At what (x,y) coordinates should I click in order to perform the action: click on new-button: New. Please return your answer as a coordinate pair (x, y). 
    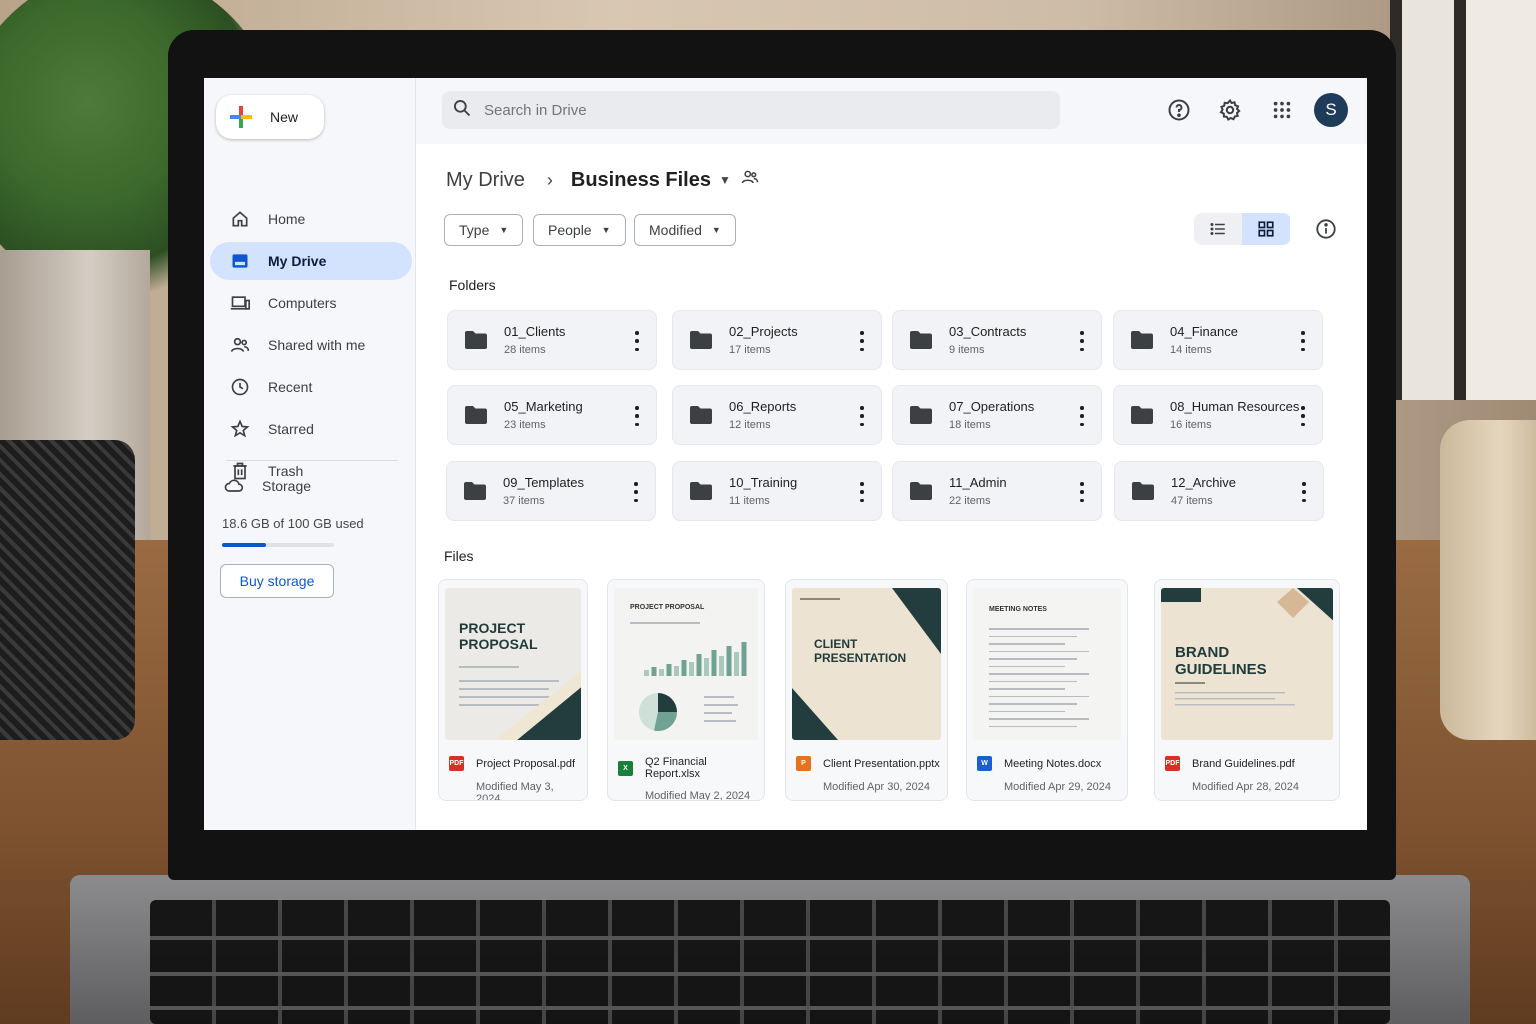
    Looking at the image, I should click on (270, 117).